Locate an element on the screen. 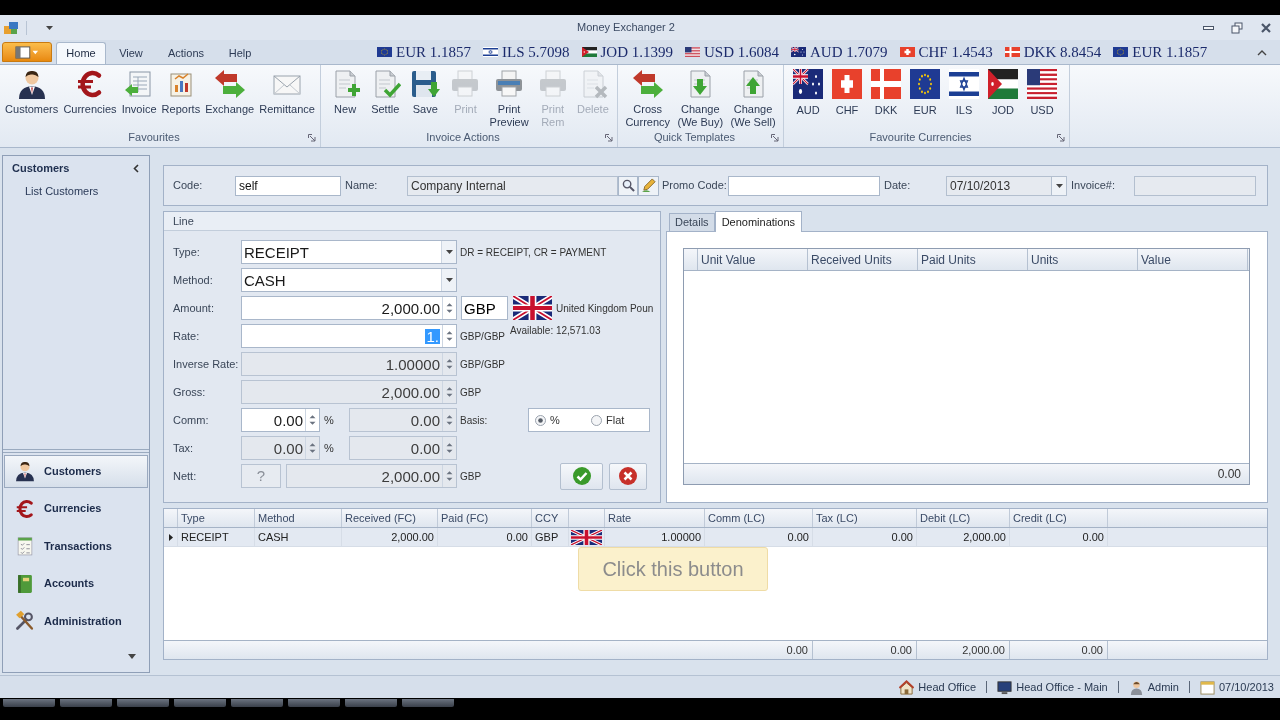  column-header: Units is located at coordinates (1083, 259).